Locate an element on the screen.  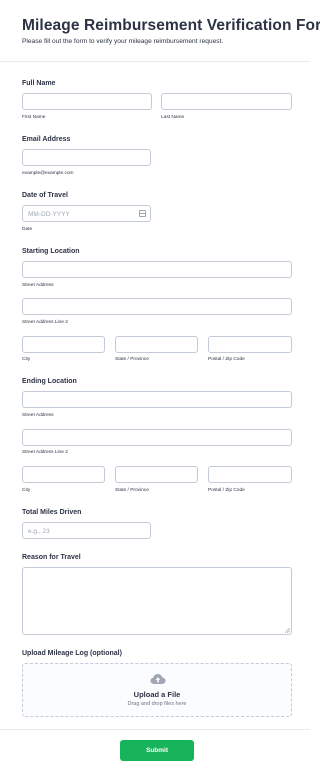
date-of-travel-label: Date of Travel is located at coordinates (45, 195).